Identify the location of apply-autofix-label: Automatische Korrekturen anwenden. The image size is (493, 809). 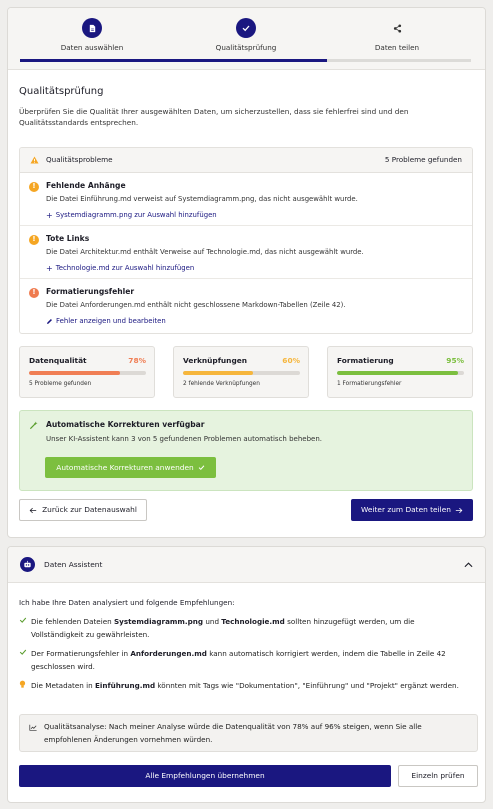
(125, 467).